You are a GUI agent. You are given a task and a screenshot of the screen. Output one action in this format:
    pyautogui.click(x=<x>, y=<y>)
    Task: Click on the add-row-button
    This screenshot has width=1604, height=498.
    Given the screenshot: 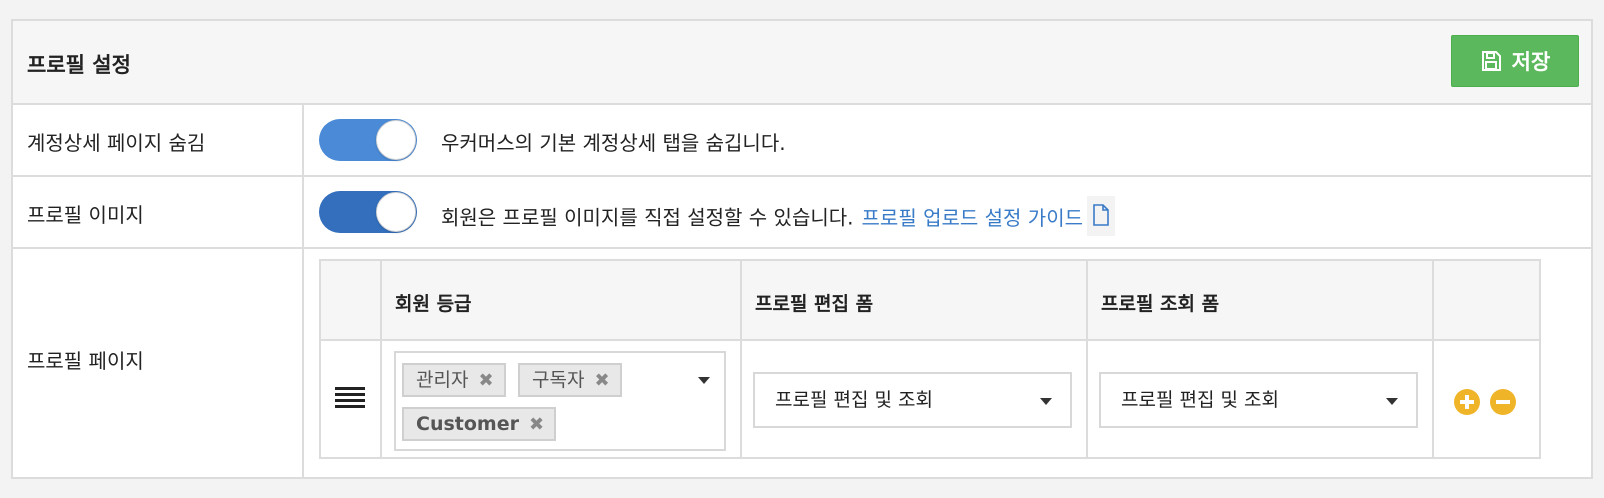 What is the action you would take?
    pyautogui.click(x=1467, y=402)
    